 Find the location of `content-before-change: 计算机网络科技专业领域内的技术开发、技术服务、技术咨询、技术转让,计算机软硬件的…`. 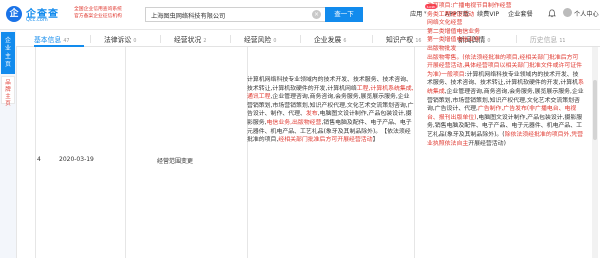

content-before-change: 计算机网络科技专业领域内的技术开发、技术服务、技术咨询、技术转让,计算机软硬件的… is located at coordinates (330, 110).